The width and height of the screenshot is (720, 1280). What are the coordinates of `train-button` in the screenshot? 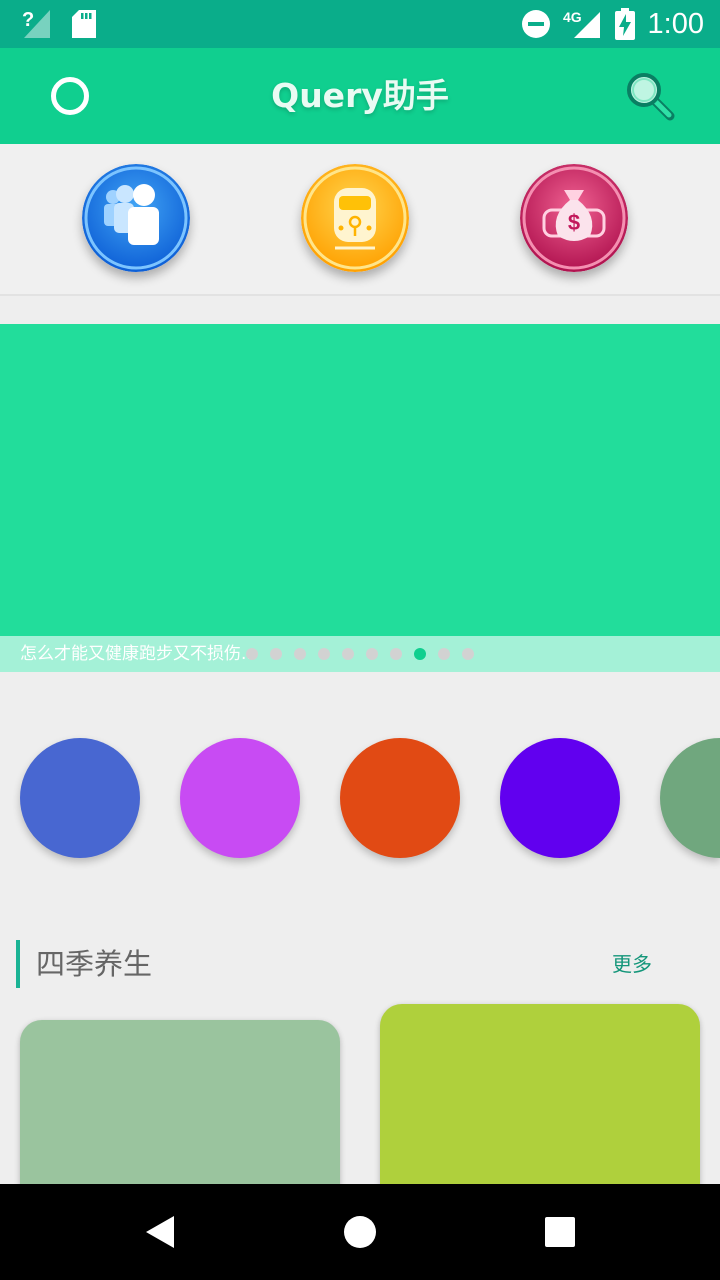 It's located at (355, 218).